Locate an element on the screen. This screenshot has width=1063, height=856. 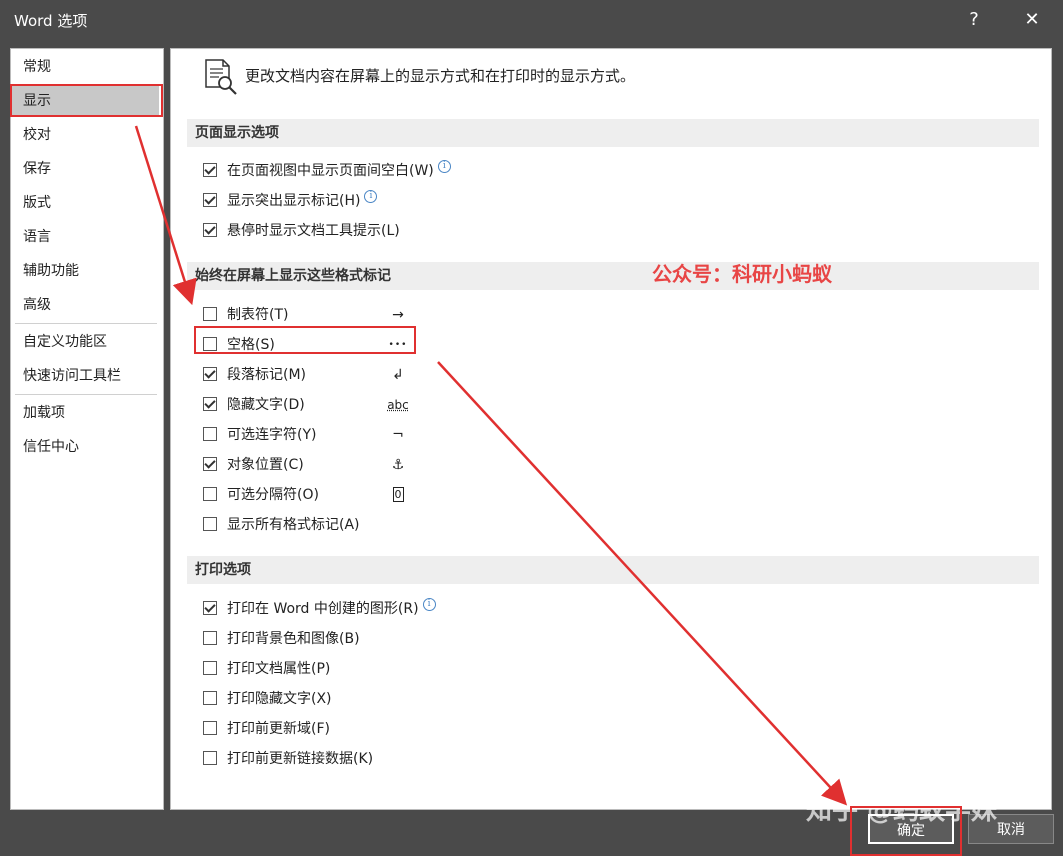
sidebar-item-addins: 加载项 is located at coordinates (85, 413).